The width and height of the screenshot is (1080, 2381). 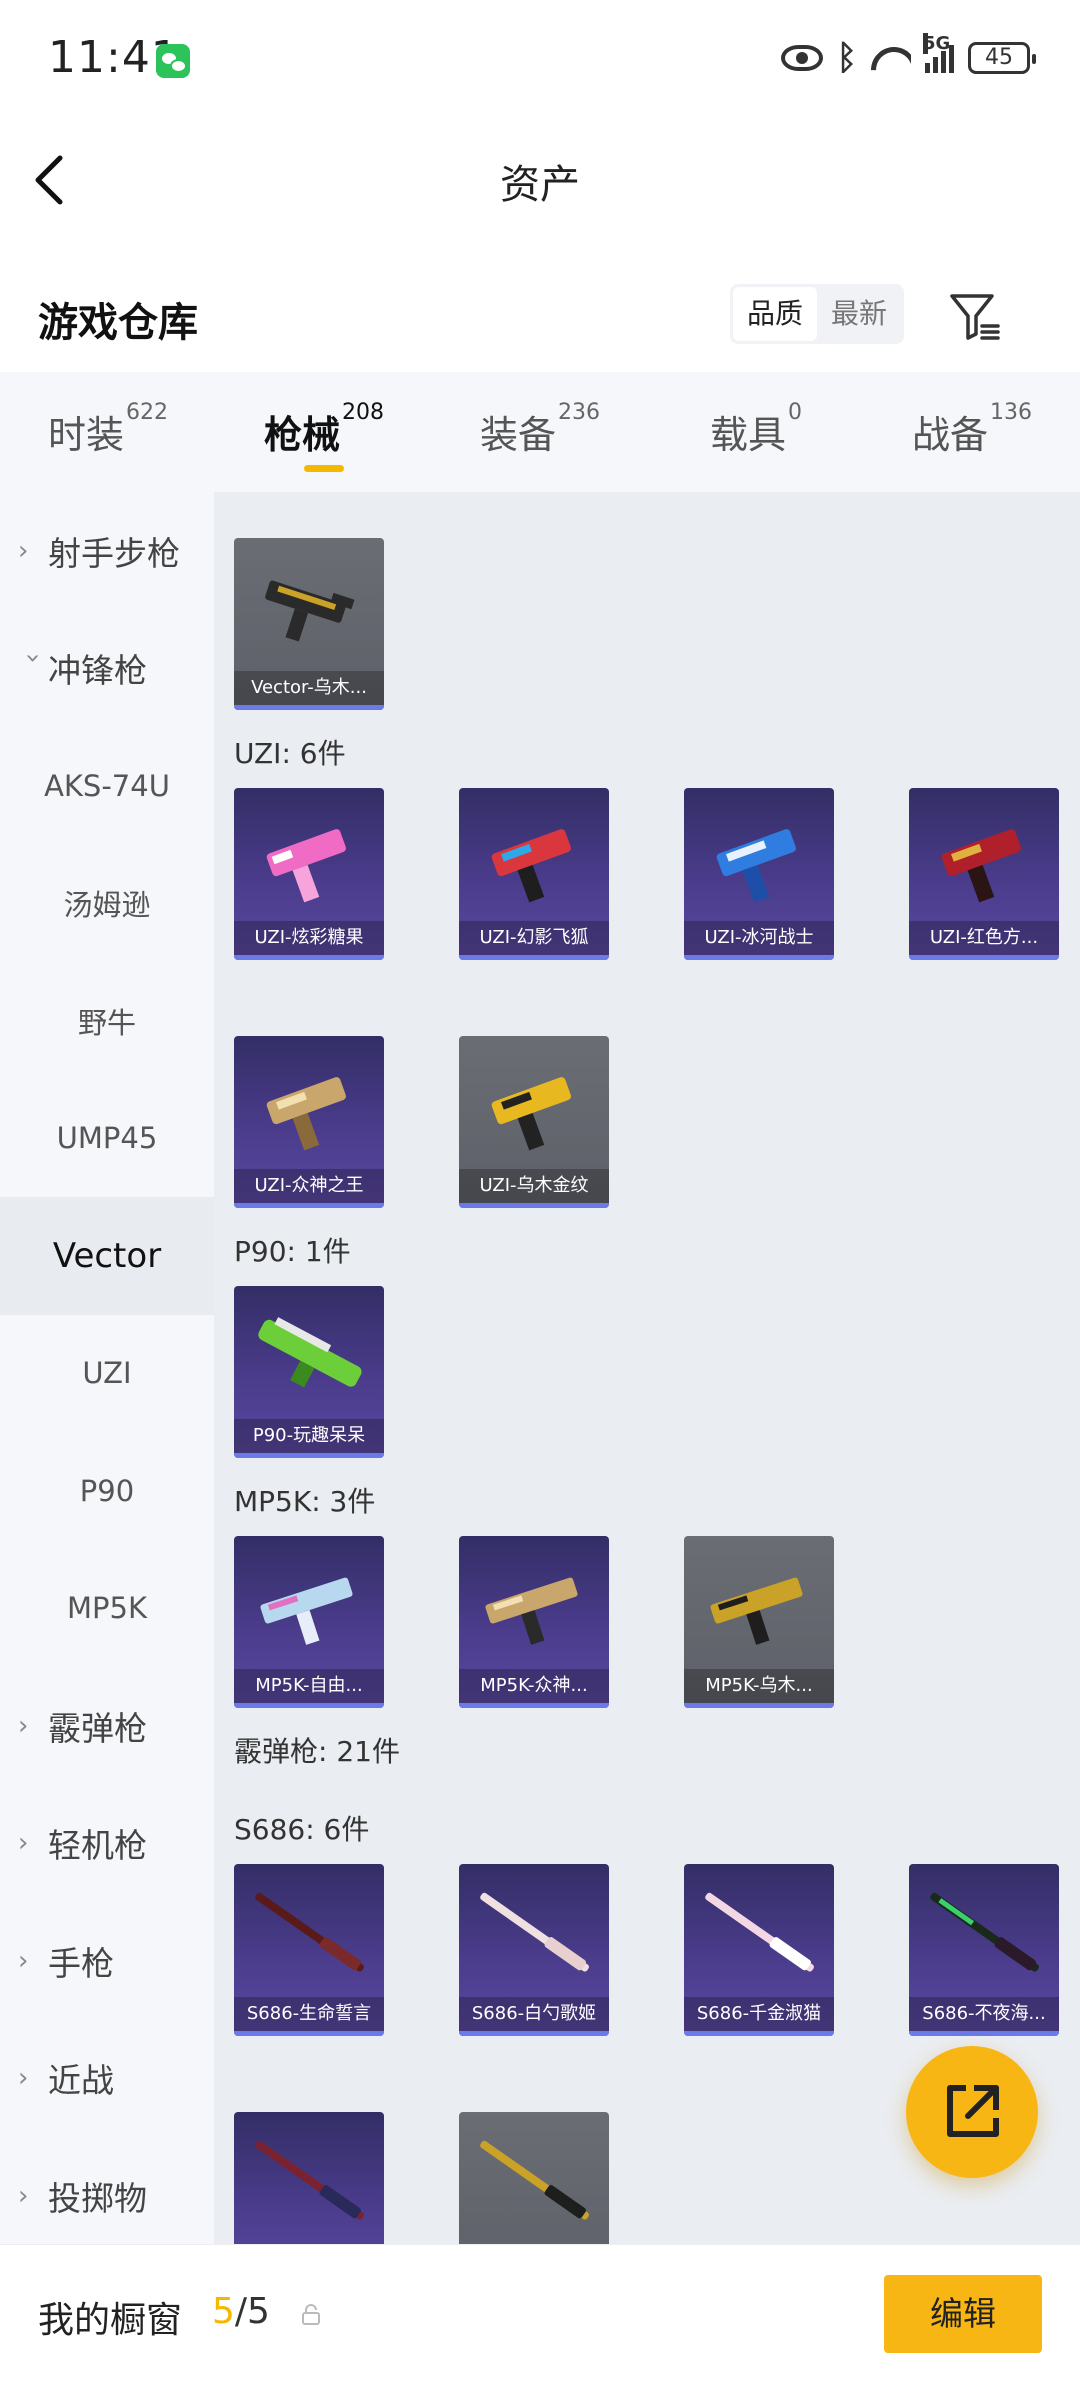 I want to click on skin-name: UZI-乌木金纹, so click(x=534, y=1186).